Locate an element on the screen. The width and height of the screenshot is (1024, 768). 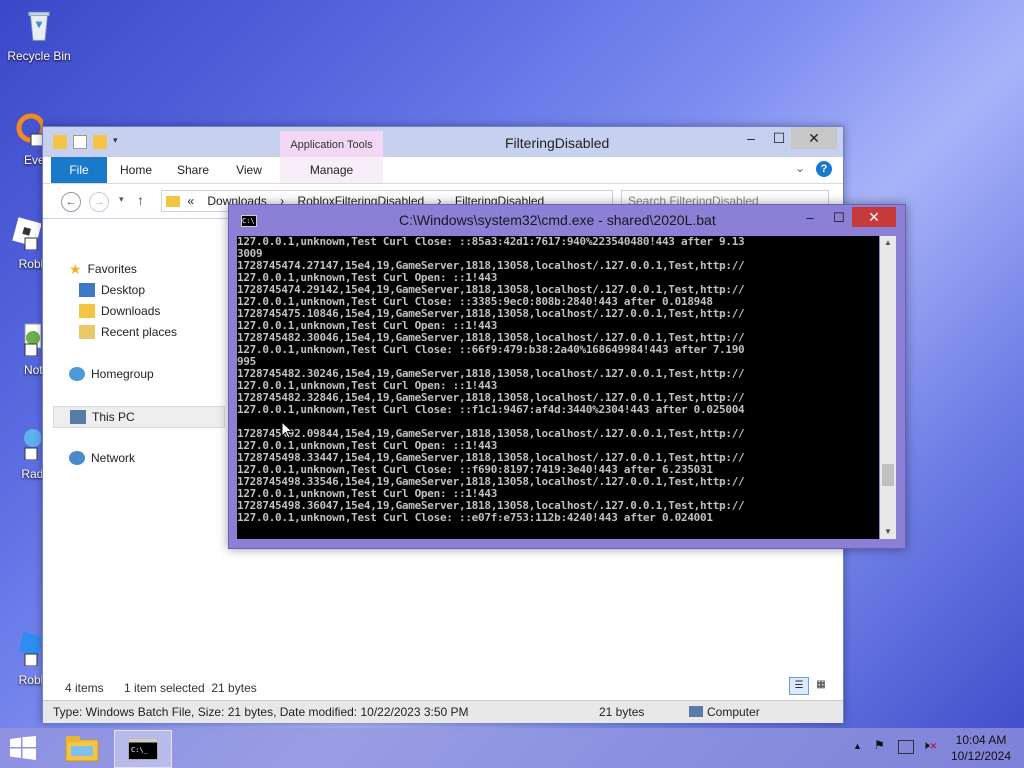
nav-downloads: Downloads is located at coordinates (119, 311).